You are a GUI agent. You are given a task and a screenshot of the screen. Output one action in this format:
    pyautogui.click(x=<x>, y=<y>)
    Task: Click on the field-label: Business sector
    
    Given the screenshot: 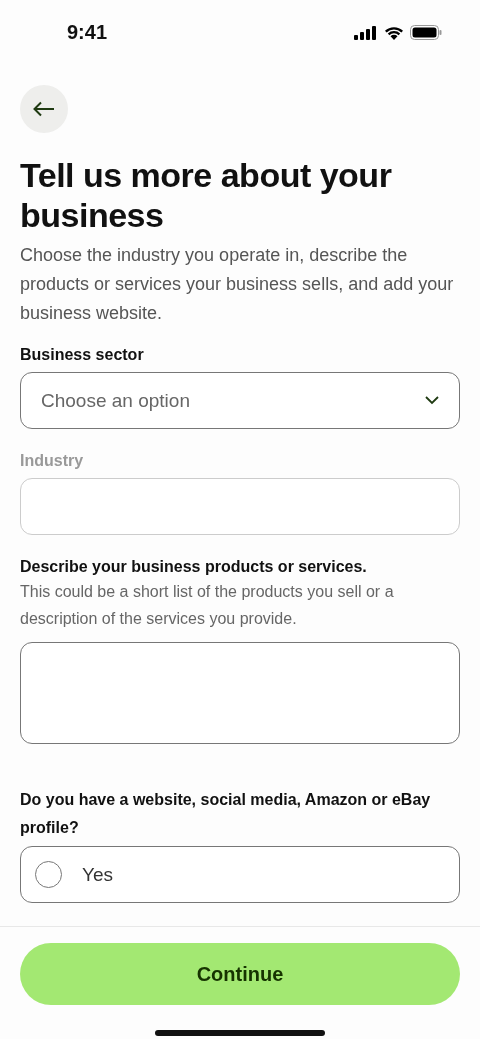 What is the action you would take?
    pyautogui.click(x=82, y=355)
    